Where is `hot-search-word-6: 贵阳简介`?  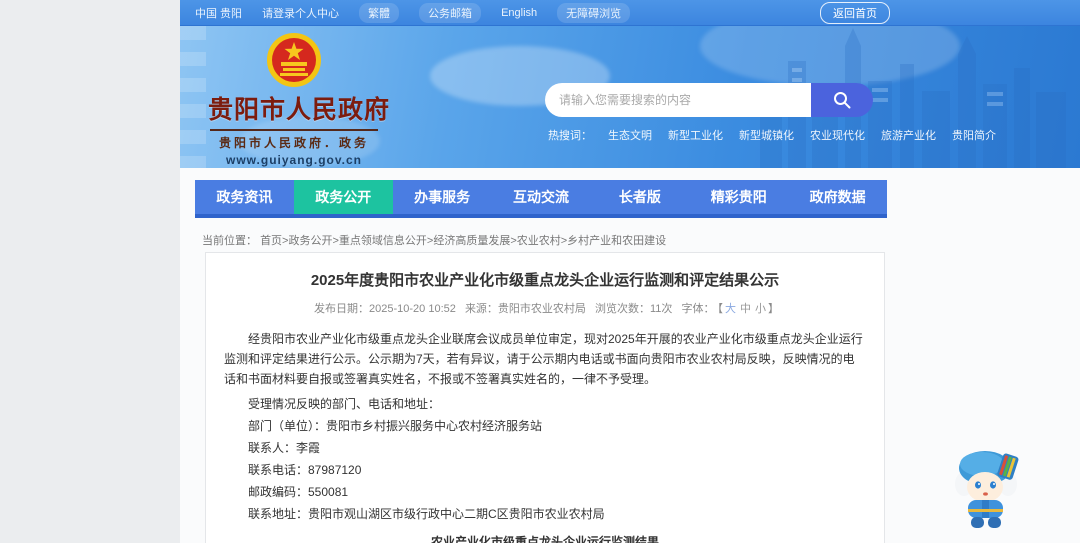 hot-search-word-6: 贵阳简介 is located at coordinates (974, 135).